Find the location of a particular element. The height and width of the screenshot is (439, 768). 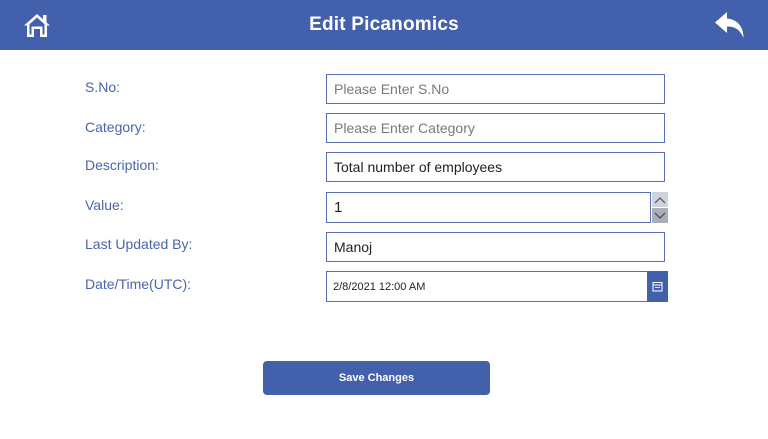

value-label: Value: is located at coordinates (104, 205).